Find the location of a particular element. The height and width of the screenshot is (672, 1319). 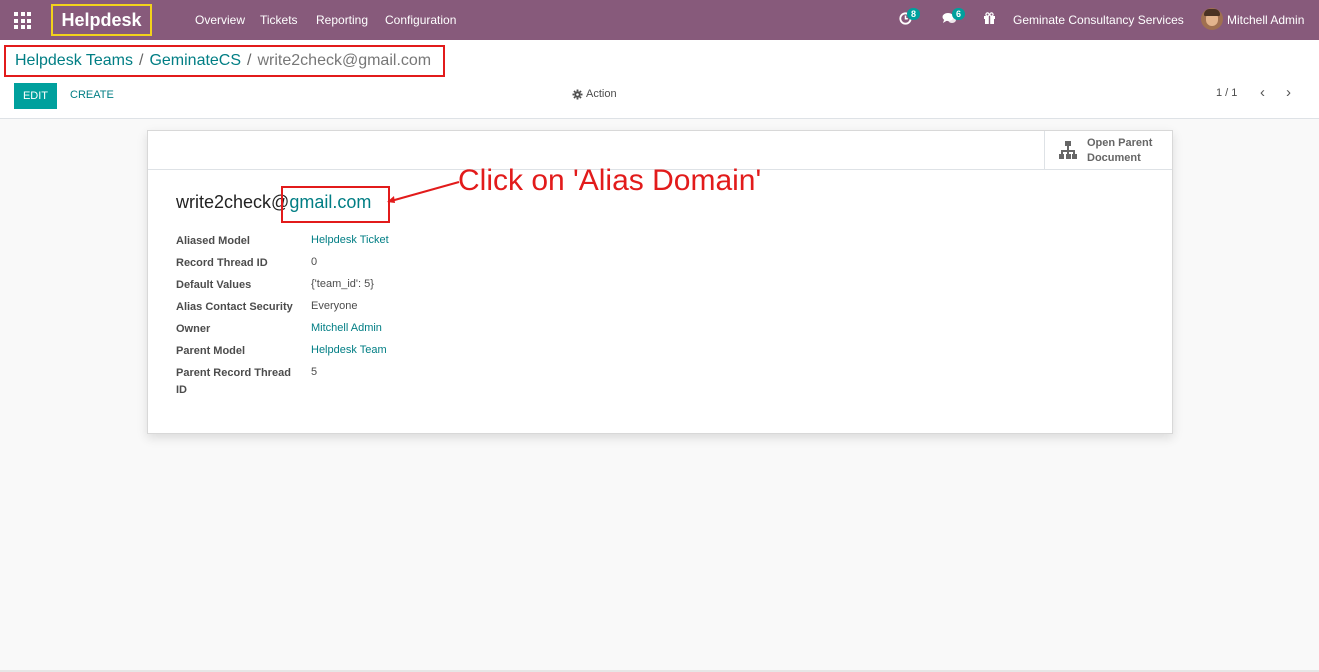

breadcrumb-current: write2check@gmail.com is located at coordinates (344, 60).